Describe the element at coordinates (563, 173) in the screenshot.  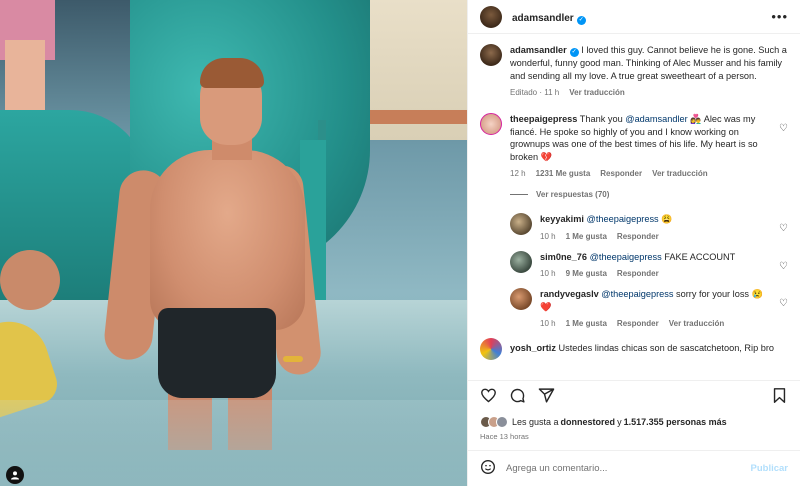
I see `comment-likes: 1231 Me gusta` at that location.